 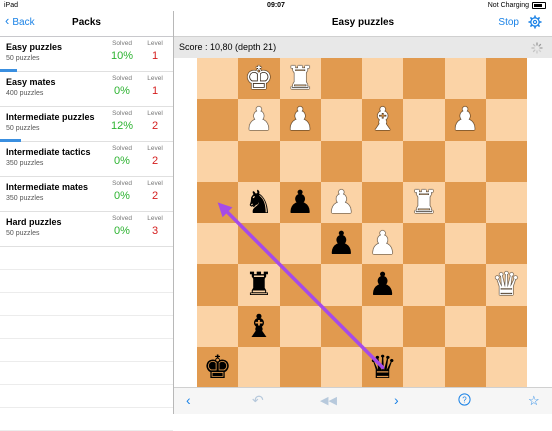 What do you see at coordinates (258, 284) in the screenshot?
I see `black-rook-icon: ♜` at bounding box center [258, 284].